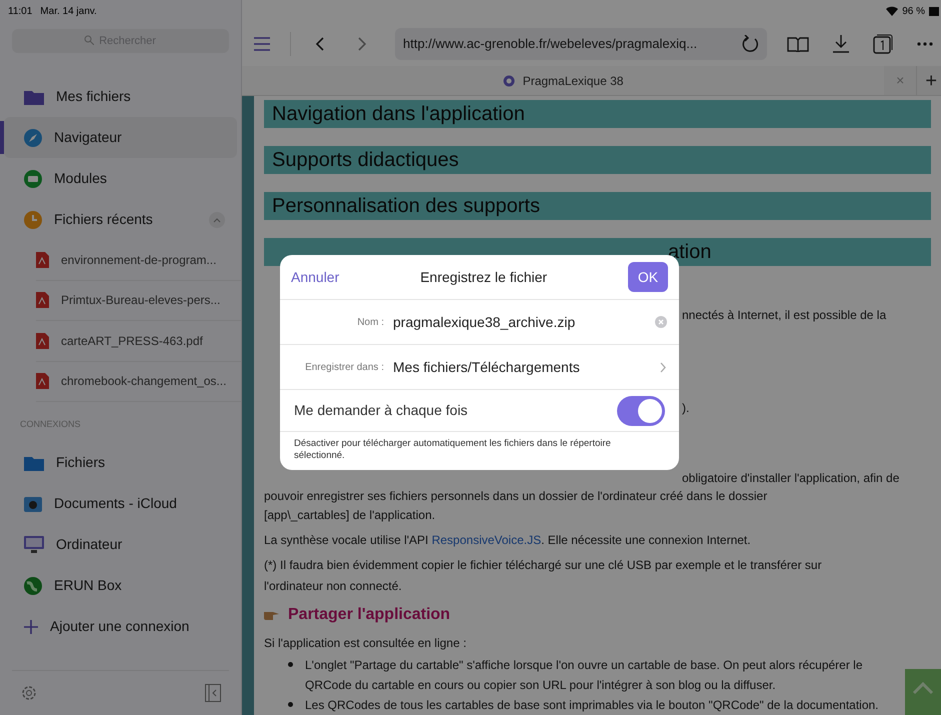 The image size is (941, 715). I want to click on battery-icon, so click(934, 11).